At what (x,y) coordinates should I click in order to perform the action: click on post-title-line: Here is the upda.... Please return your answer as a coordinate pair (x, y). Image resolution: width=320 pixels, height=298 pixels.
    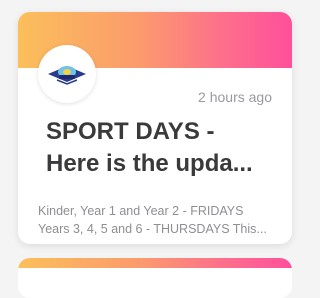
    Looking at the image, I should click on (149, 163).